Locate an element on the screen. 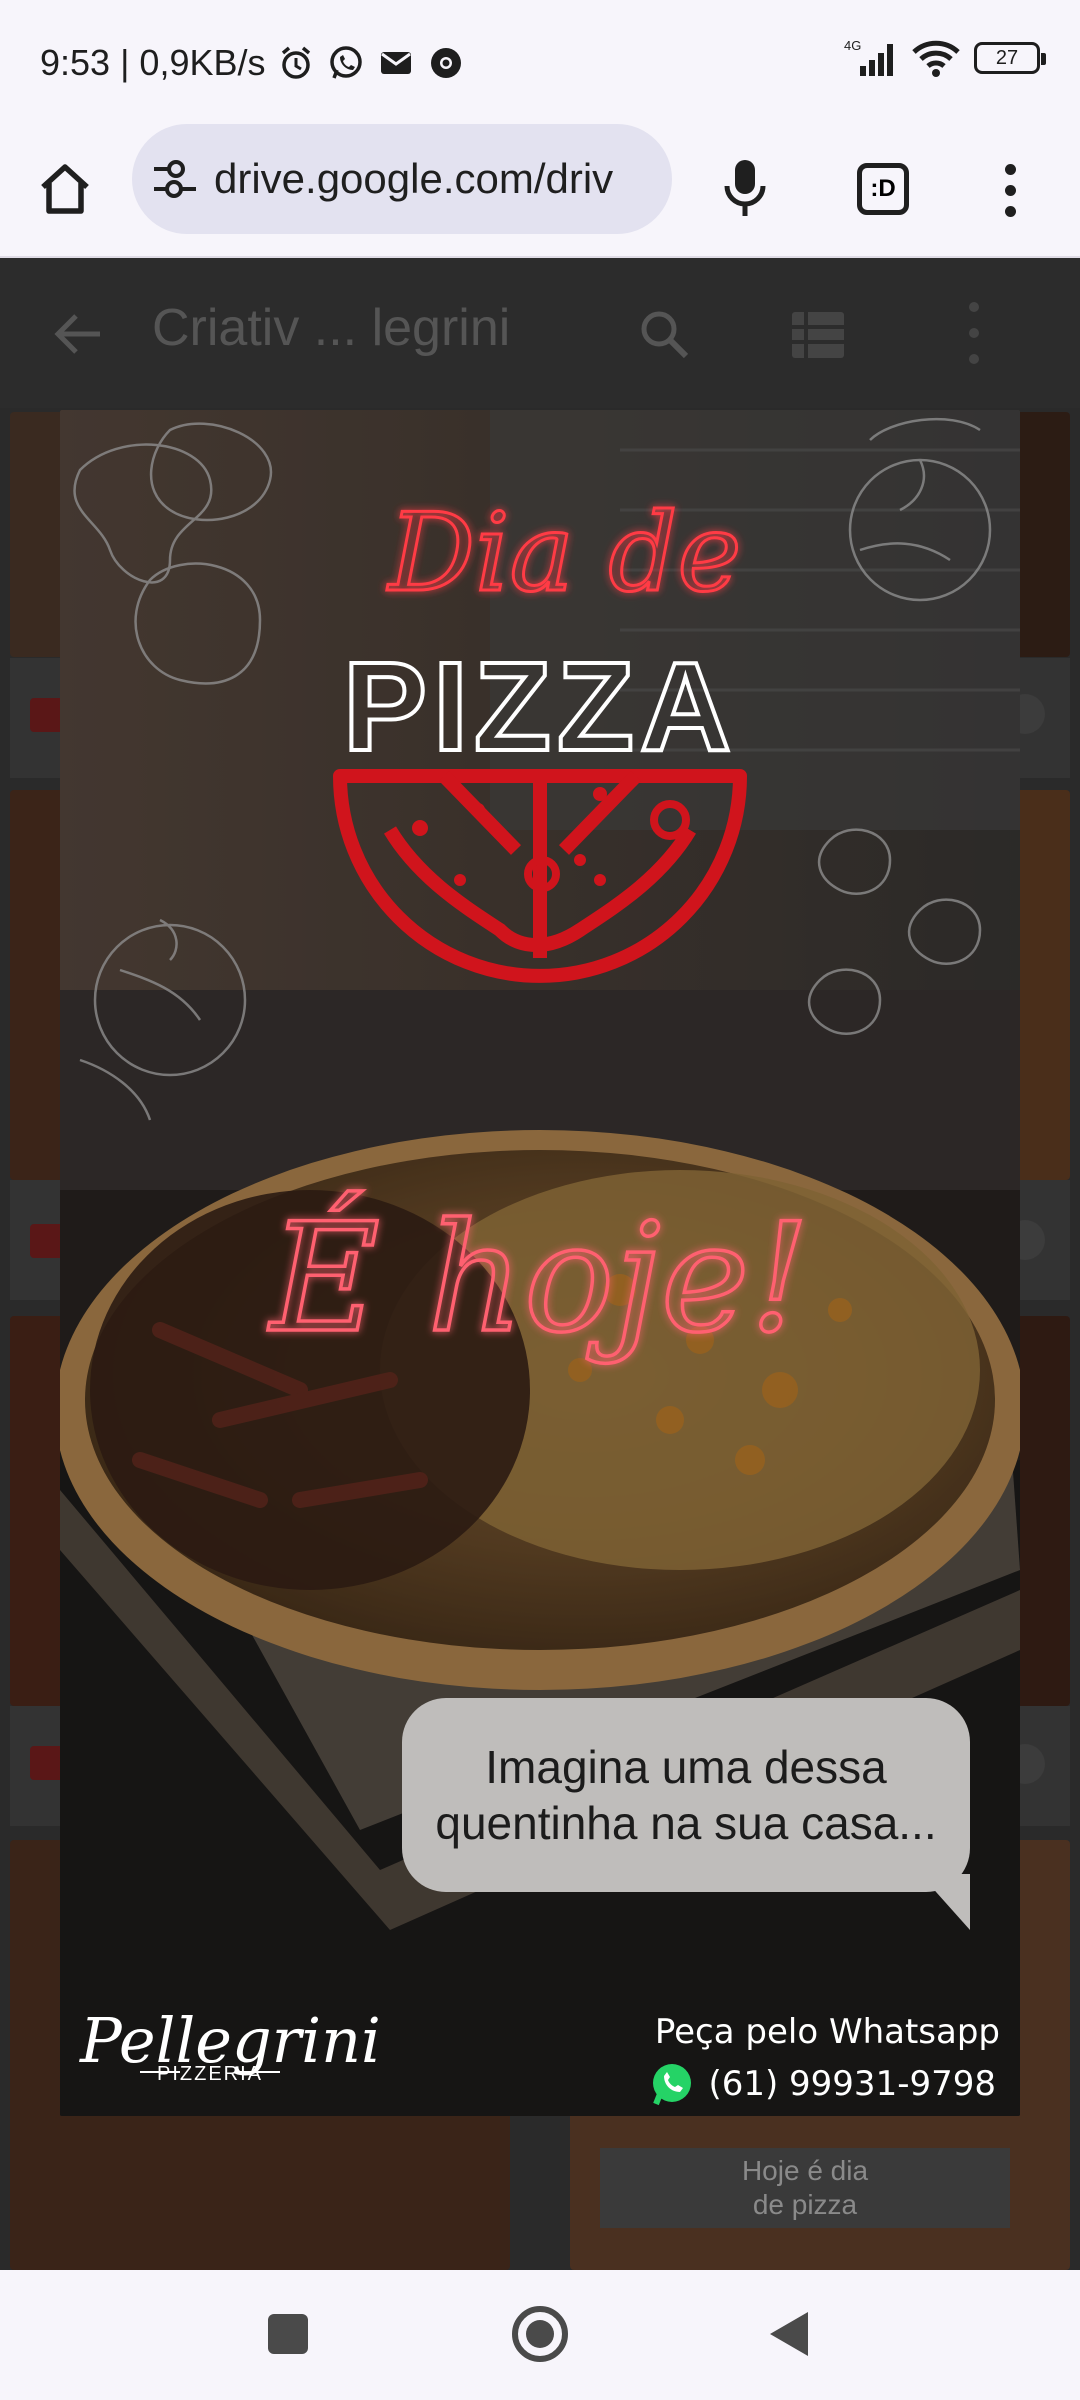  nav-back-button is located at coordinates (789, 2334).